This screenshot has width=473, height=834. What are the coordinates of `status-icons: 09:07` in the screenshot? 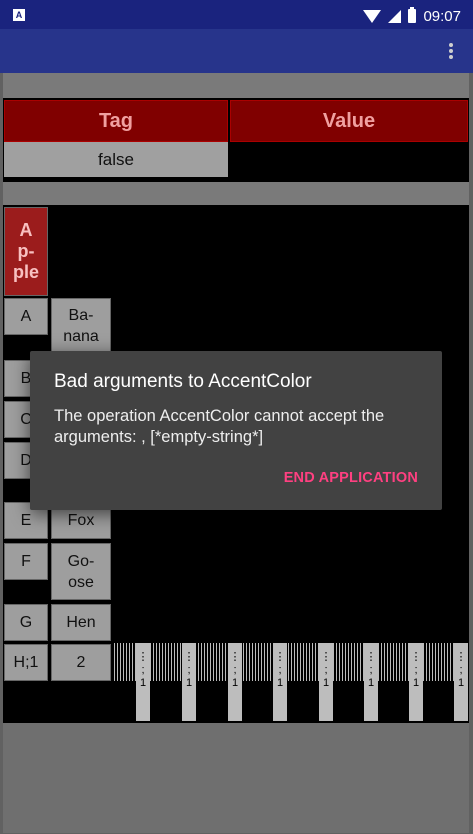 It's located at (412, 16).